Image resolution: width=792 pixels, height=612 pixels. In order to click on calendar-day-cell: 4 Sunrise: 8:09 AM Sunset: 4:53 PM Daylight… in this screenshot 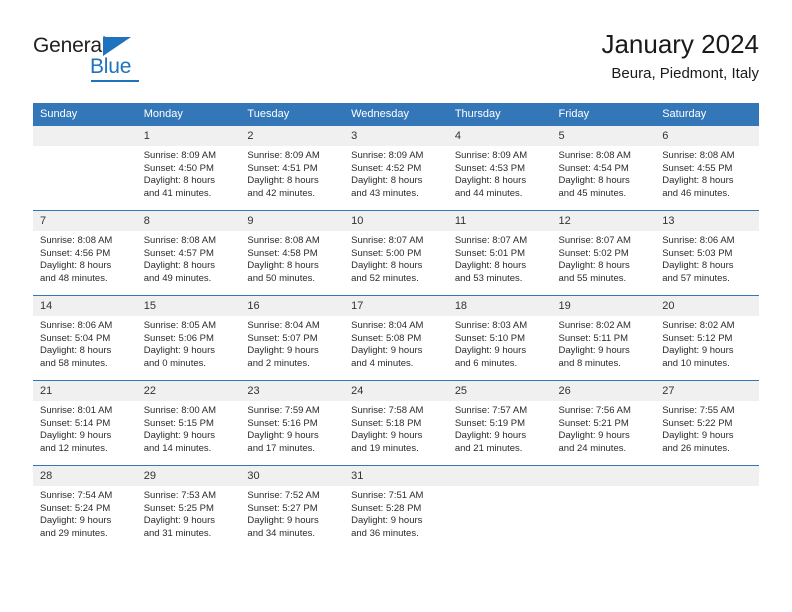, I will do `click(499, 168)`.